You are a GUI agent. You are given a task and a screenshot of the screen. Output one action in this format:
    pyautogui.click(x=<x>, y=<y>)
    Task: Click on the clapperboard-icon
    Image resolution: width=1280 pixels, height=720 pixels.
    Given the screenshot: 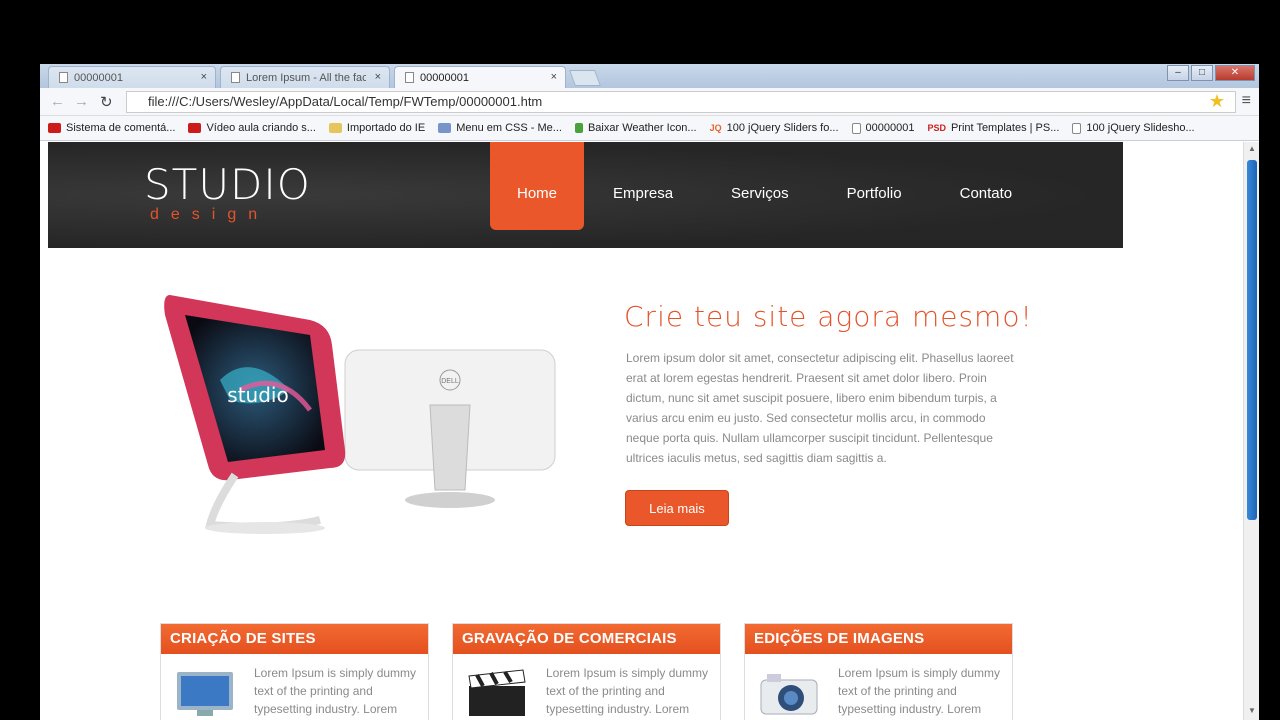 What is the action you would take?
    pyautogui.click(x=497, y=692)
    